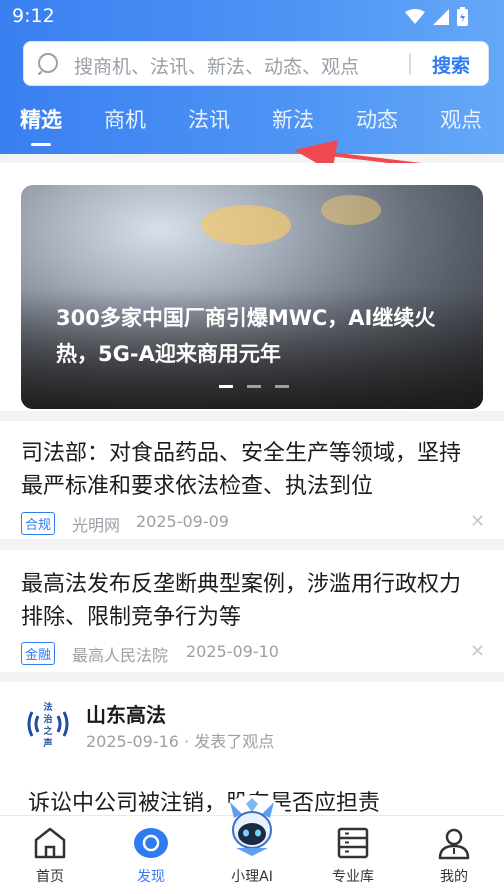 This screenshot has height=894, width=504. Describe the element at coordinates (126, 713) in the screenshot. I see `org-name: 山东高法` at that location.